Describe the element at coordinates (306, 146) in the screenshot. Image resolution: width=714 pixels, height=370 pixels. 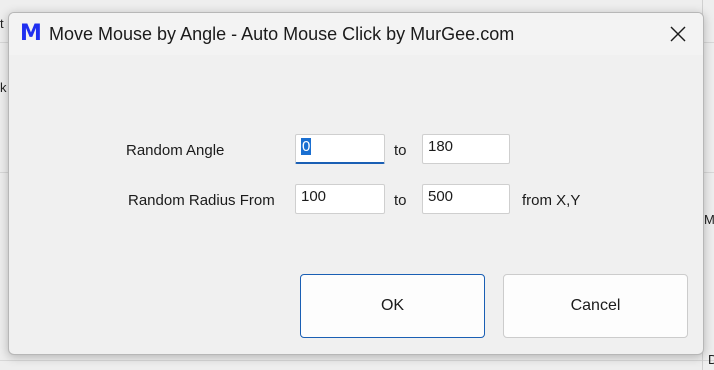
I see `selected-text: 0` at that location.